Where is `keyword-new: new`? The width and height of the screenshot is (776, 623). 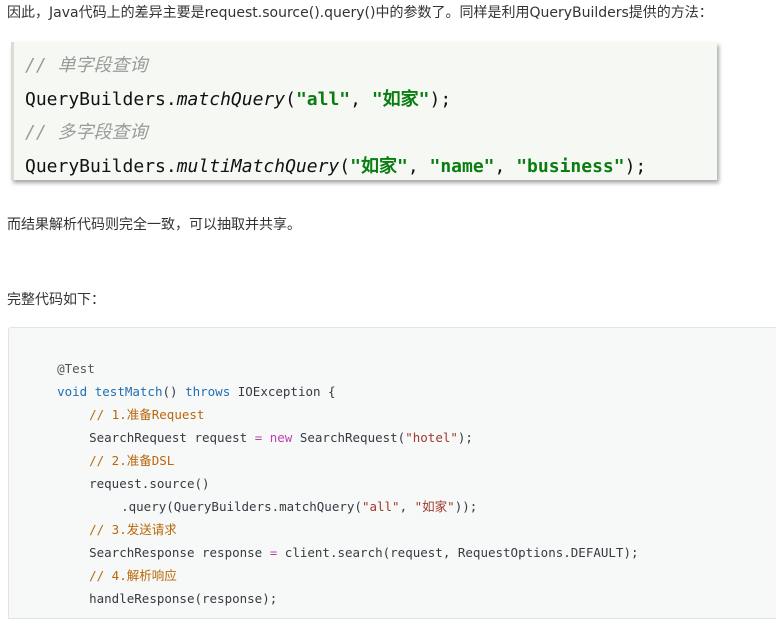
keyword-new: new is located at coordinates (281, 437).